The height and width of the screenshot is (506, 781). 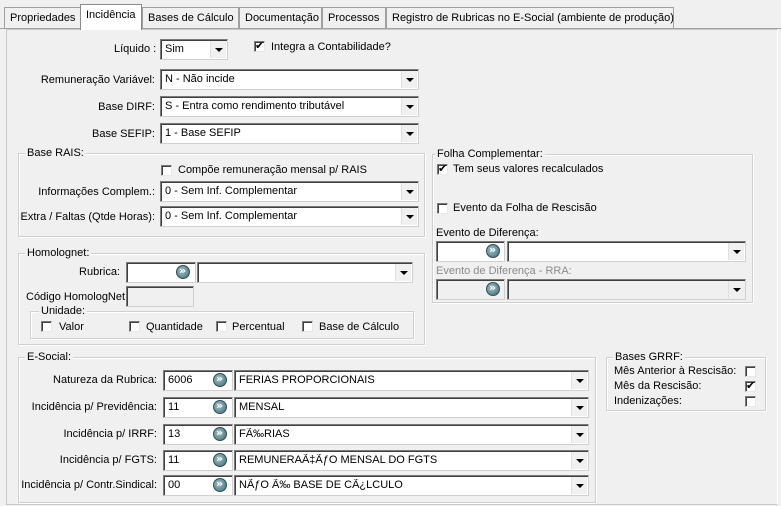 I want to click on esocial-natureza-desc: FERIAS PROPORCIONAIS, so click(x=307, y=380).